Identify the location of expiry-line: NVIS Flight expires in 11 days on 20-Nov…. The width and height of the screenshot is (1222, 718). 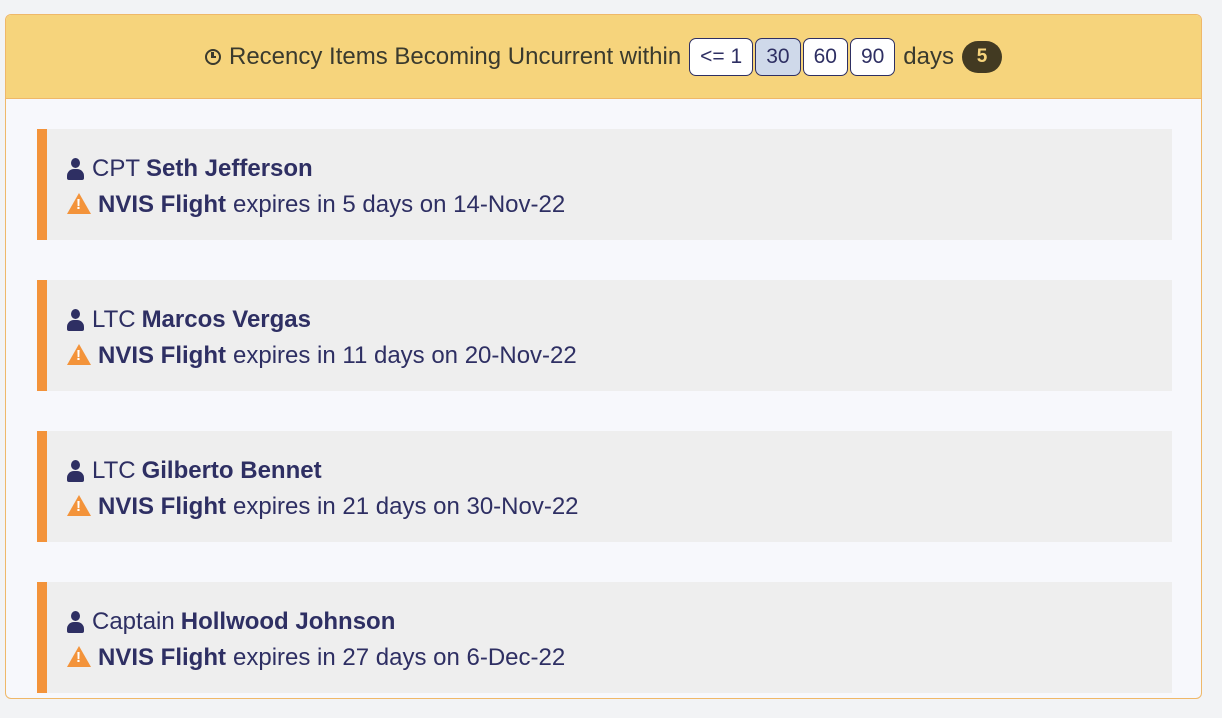
(619, 356).